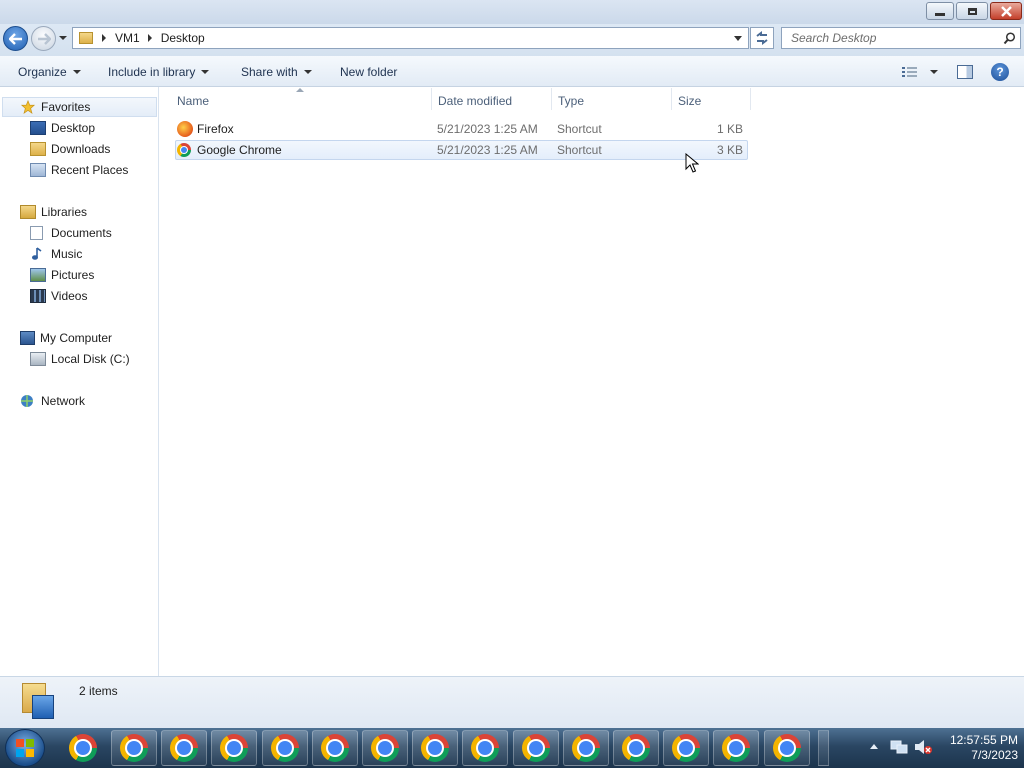  Describe the element at coordinates (38, 359) in the screenshot. I see `local-disk-icon` at that location.